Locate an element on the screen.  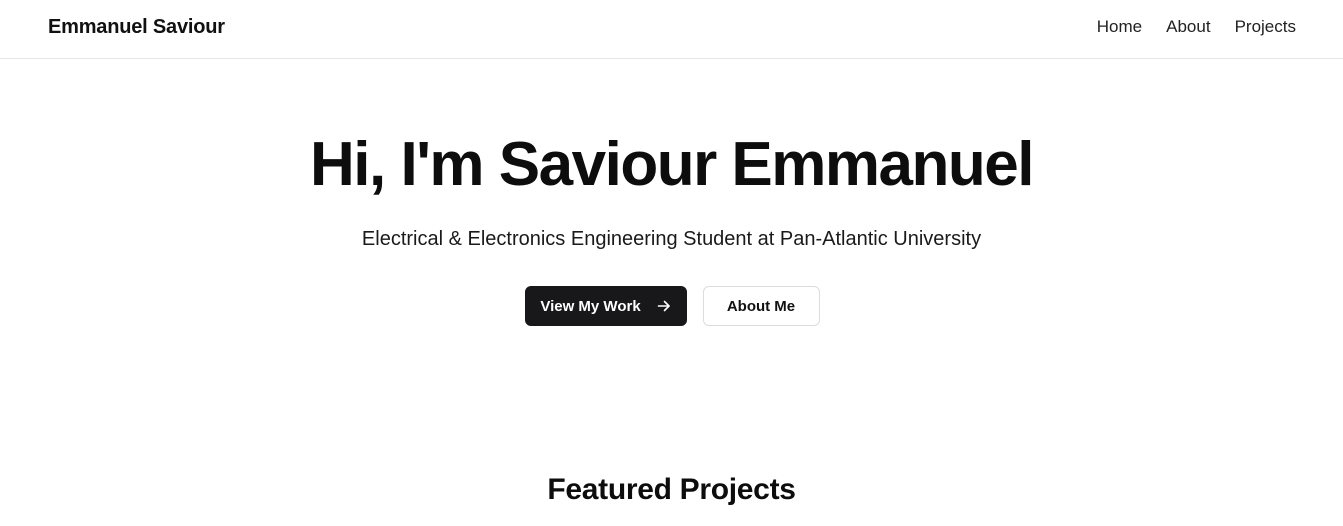
view-my-work-button: View My Work is located at coordinates (605, 306).